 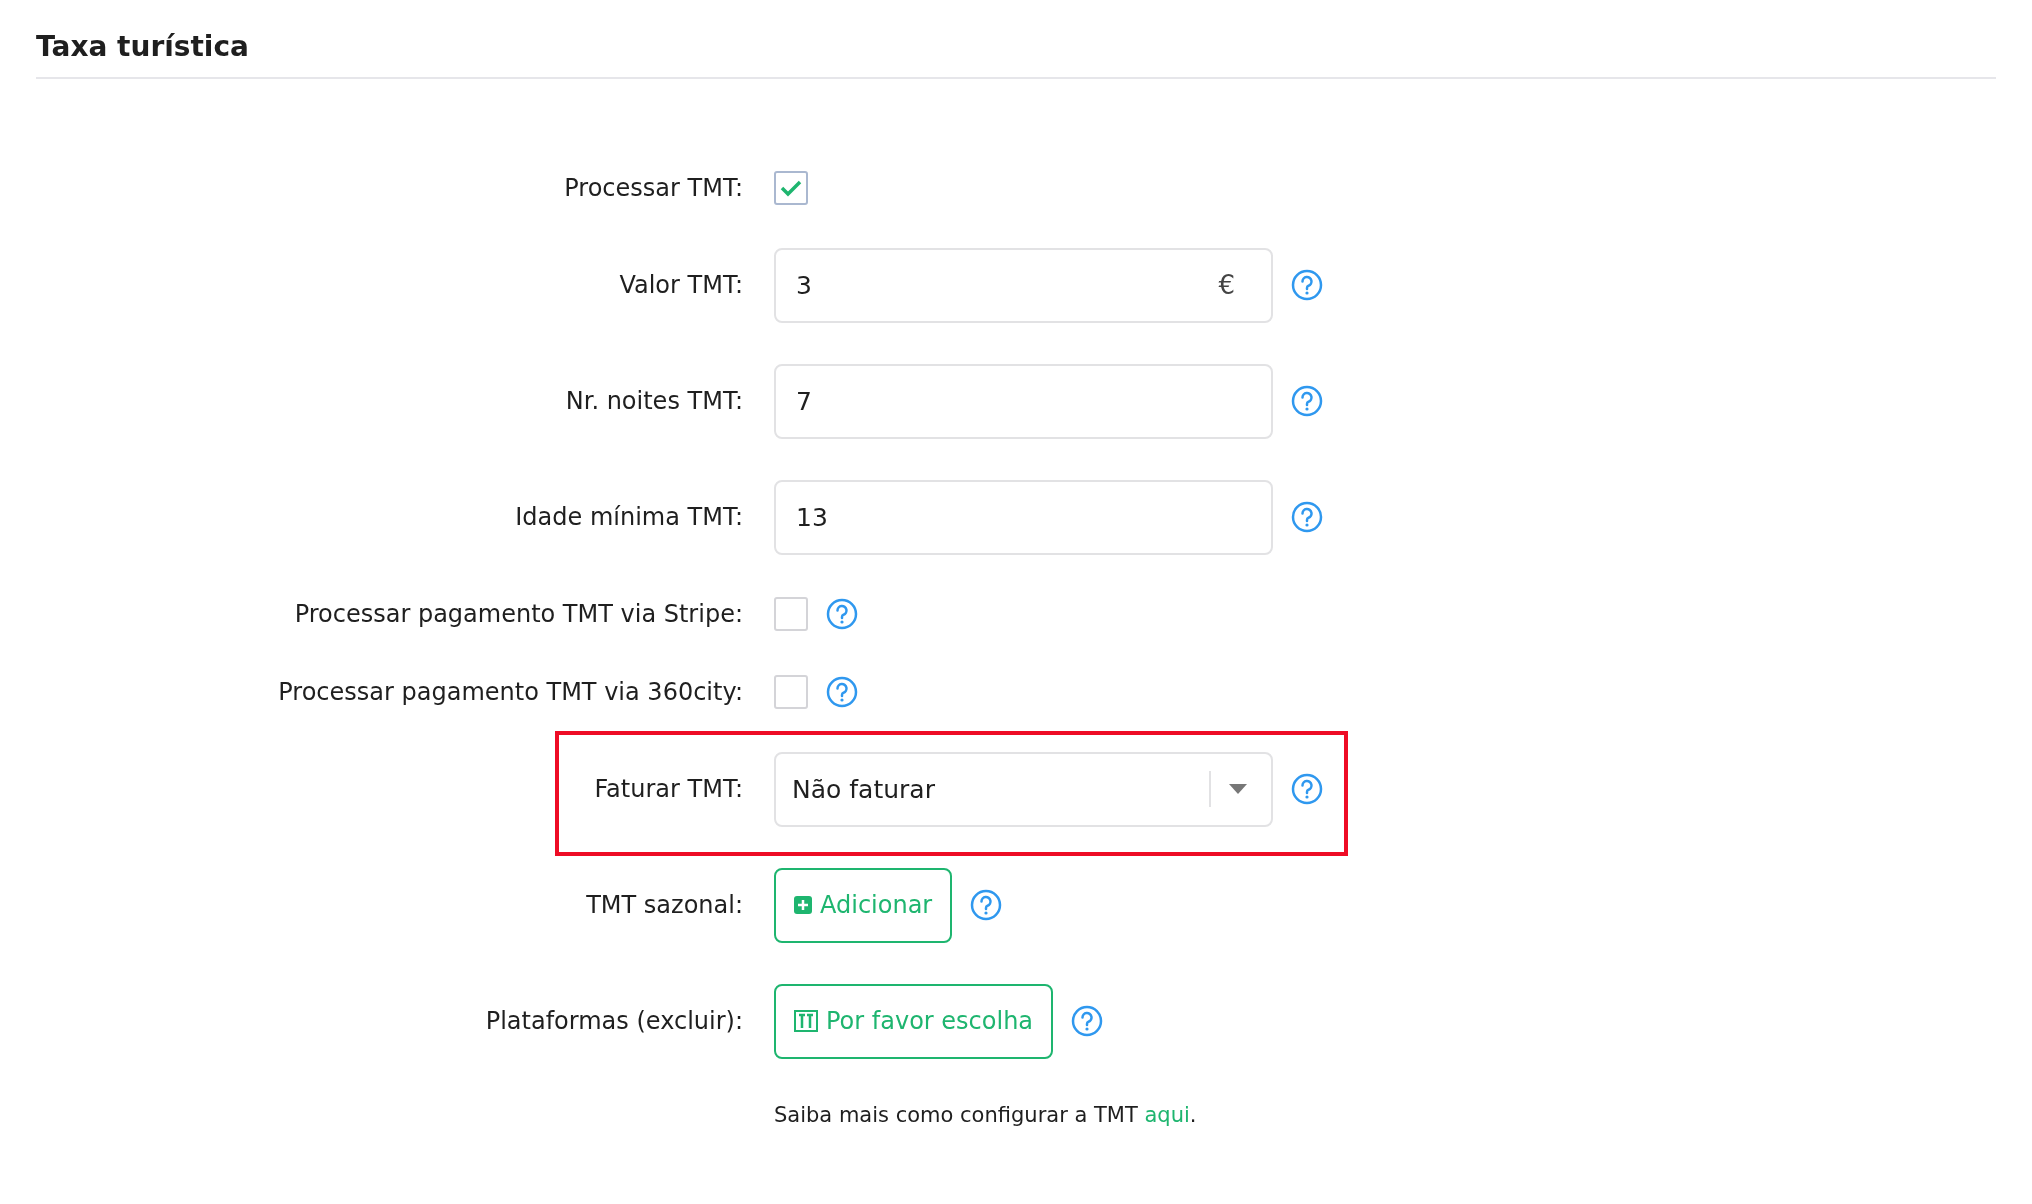 What do you see at coordinates (1016, 54) in the screenshot?
I see `section-title: Taxa turística` at bounding box center [1016, 54].